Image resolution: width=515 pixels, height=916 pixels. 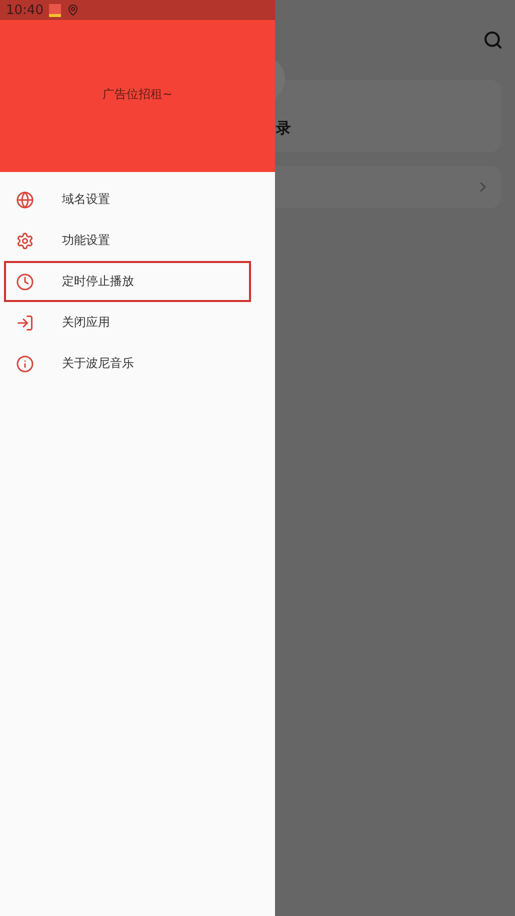 I want to click on banner-text: 广告位招租~, so click(x=137, y=94).